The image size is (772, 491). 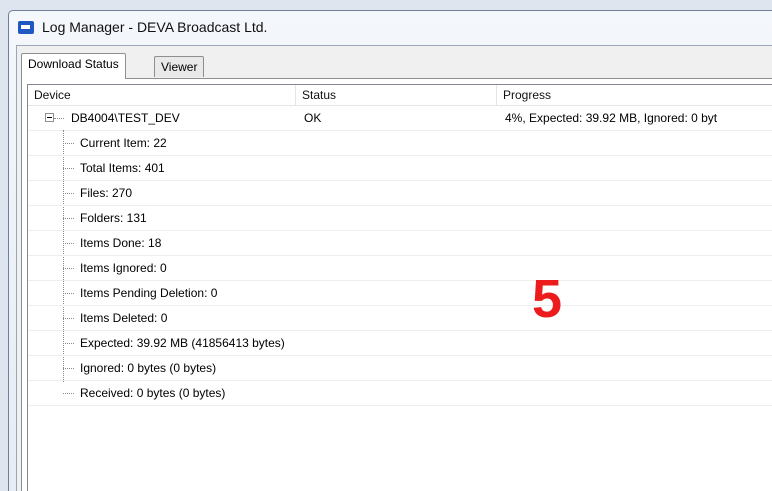 I want to click on device-status: OK, so click(x=313, y=118).